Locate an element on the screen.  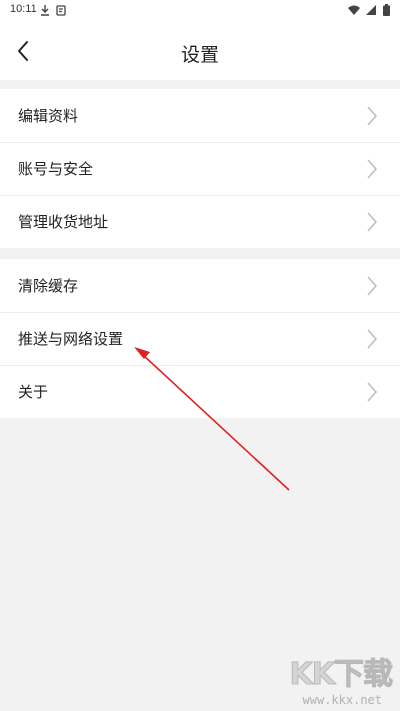
battery-icon is located at coordinates (386, 10).